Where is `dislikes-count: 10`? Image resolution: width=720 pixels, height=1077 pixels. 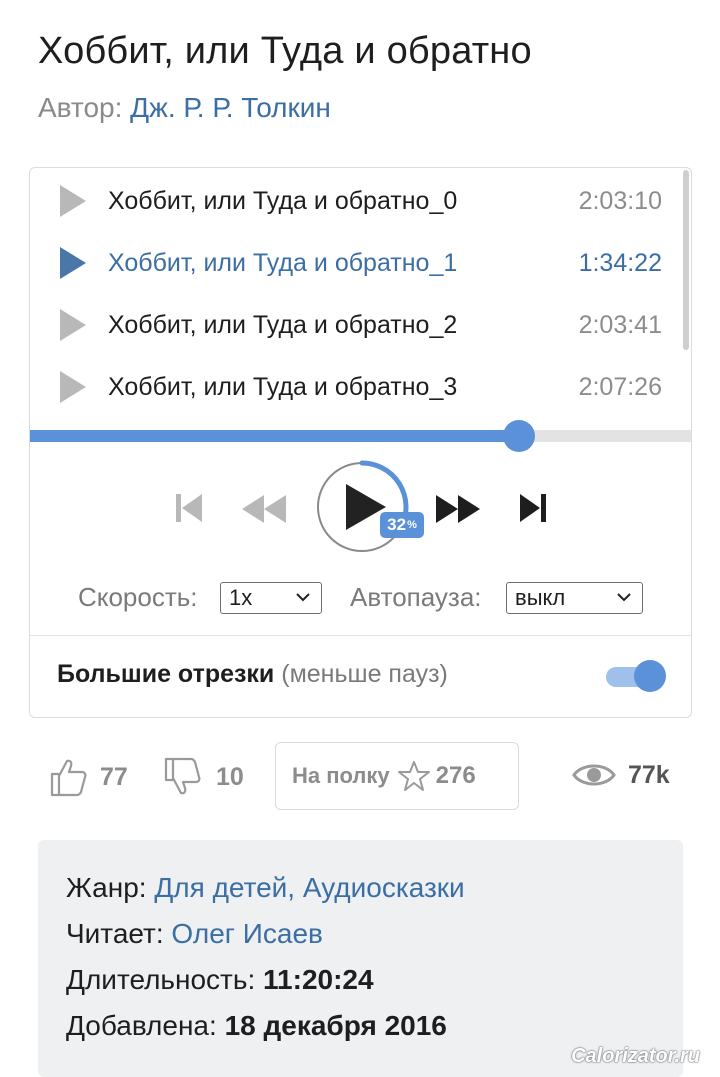
dislikes-count: 10 is located at coordinates (230, 776).